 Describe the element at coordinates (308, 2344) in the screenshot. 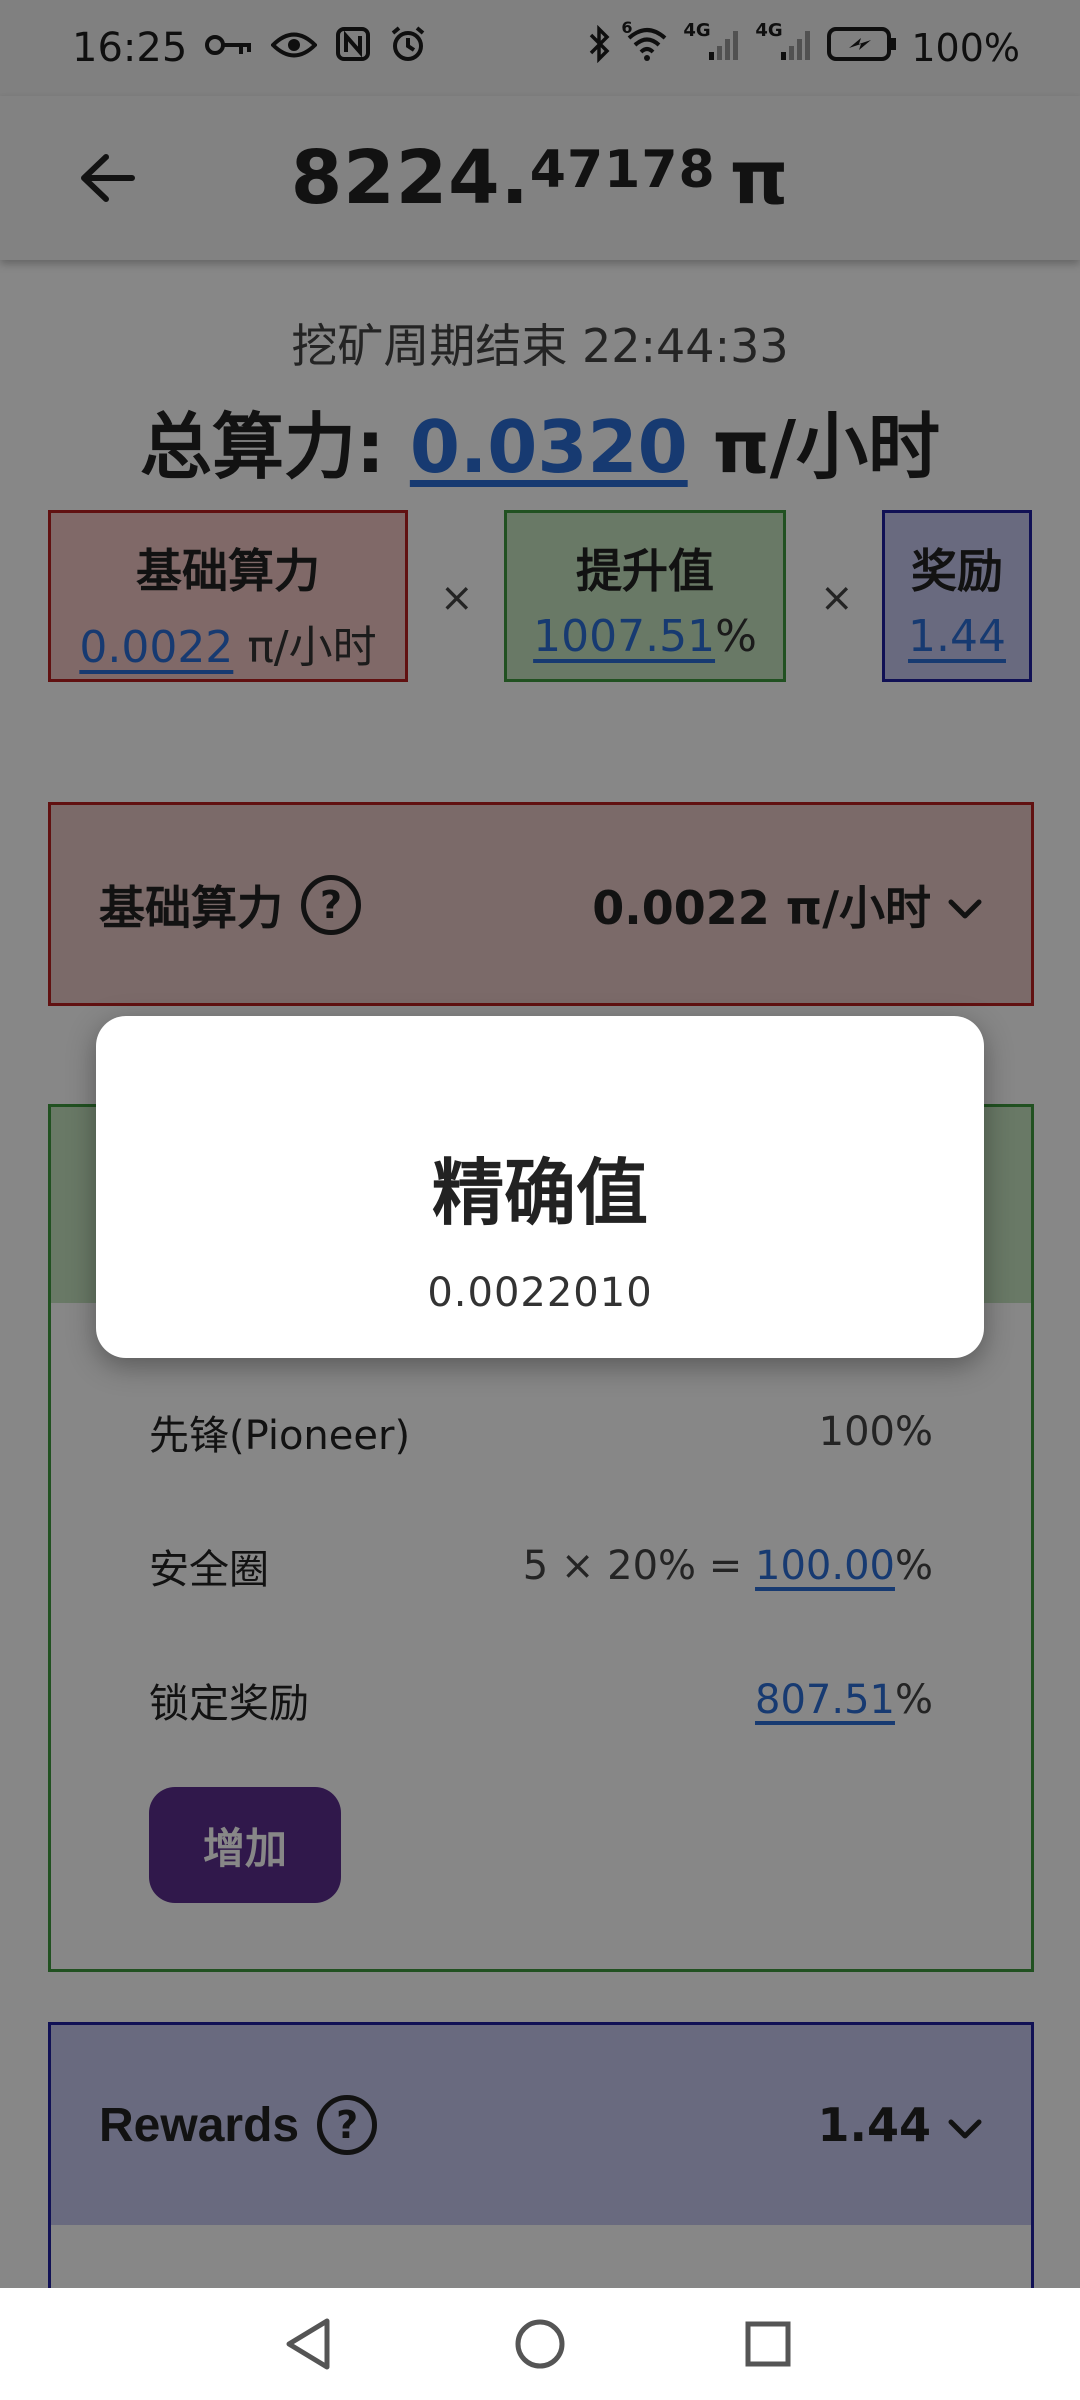

I see `back-triangle-icon` at that location.